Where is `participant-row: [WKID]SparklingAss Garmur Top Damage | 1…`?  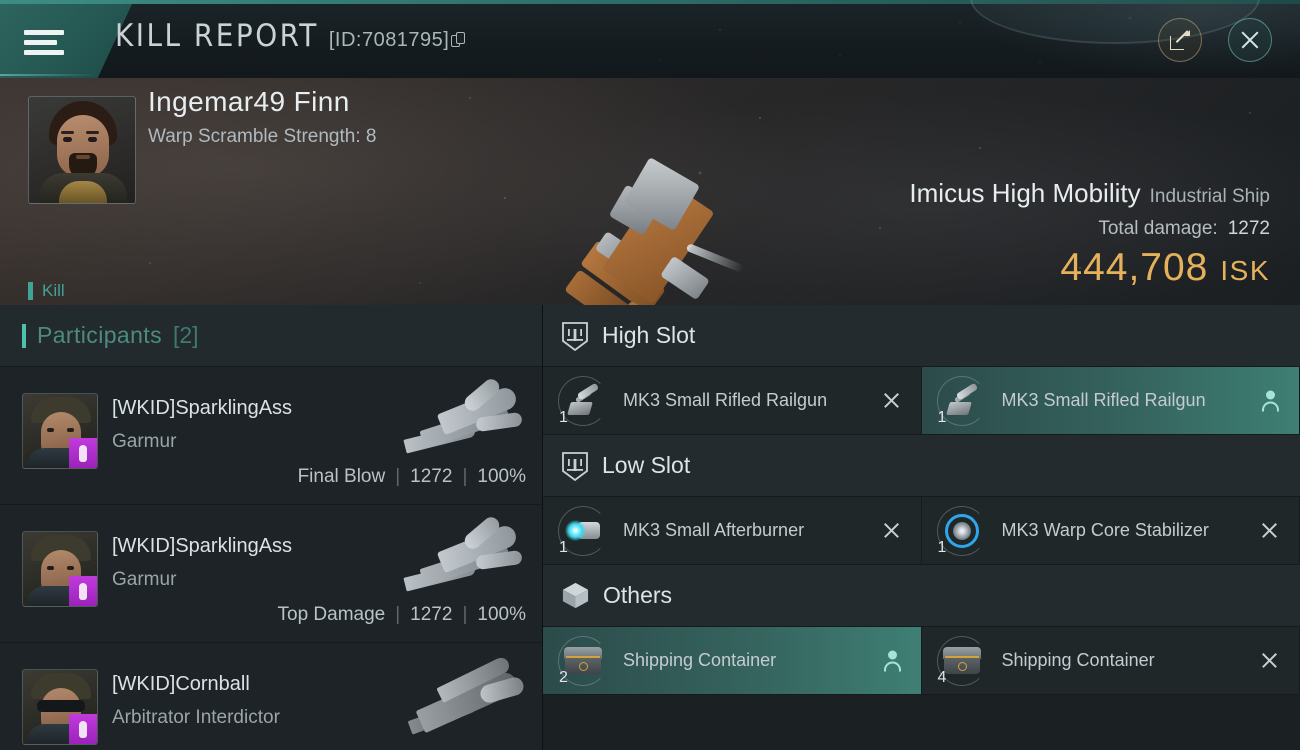
participant-row: [WKID]SparklingAss Garmur Top Damage | 1… is located at coordinates (271, 574).